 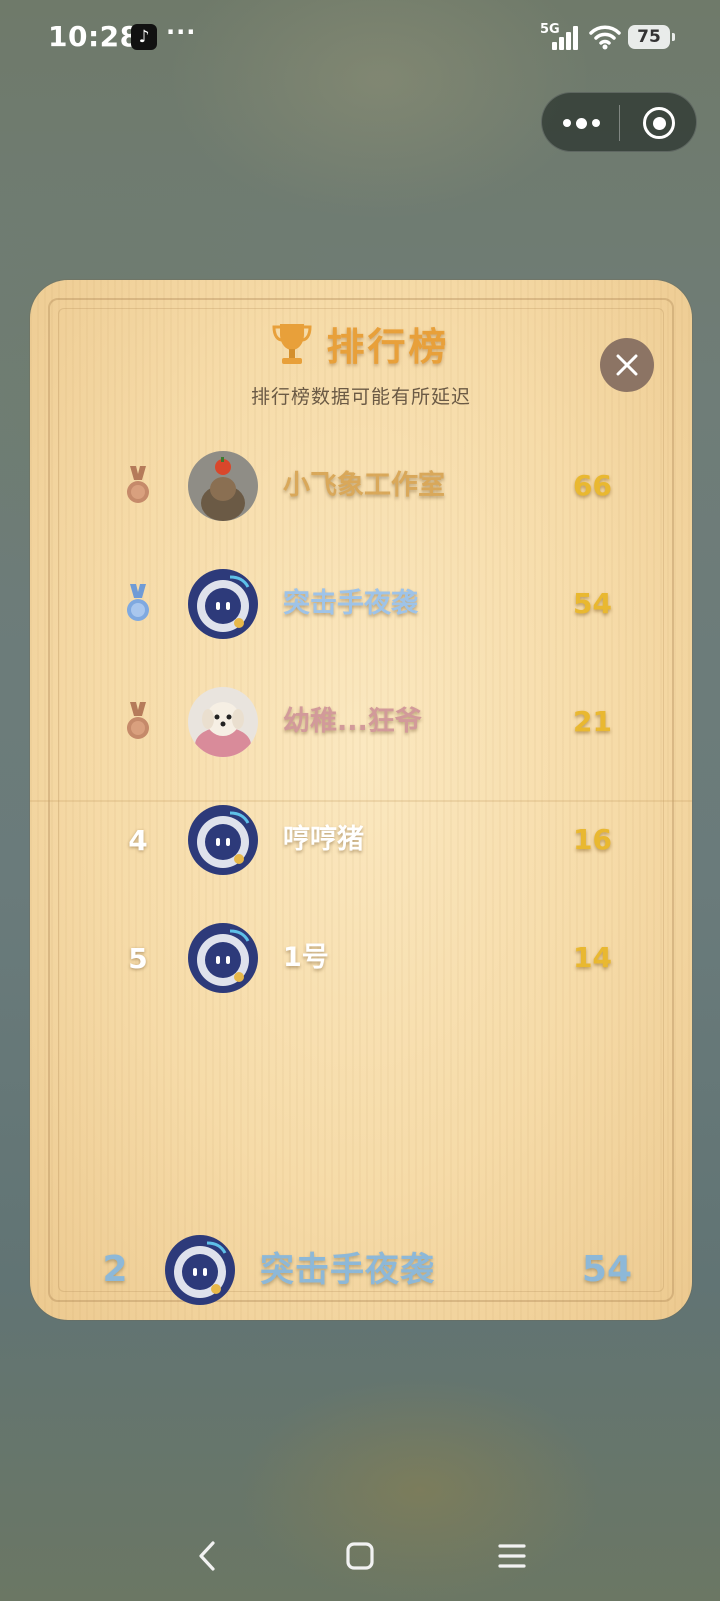 I want to click on home-square-icon, so click(x=360, y=1556).